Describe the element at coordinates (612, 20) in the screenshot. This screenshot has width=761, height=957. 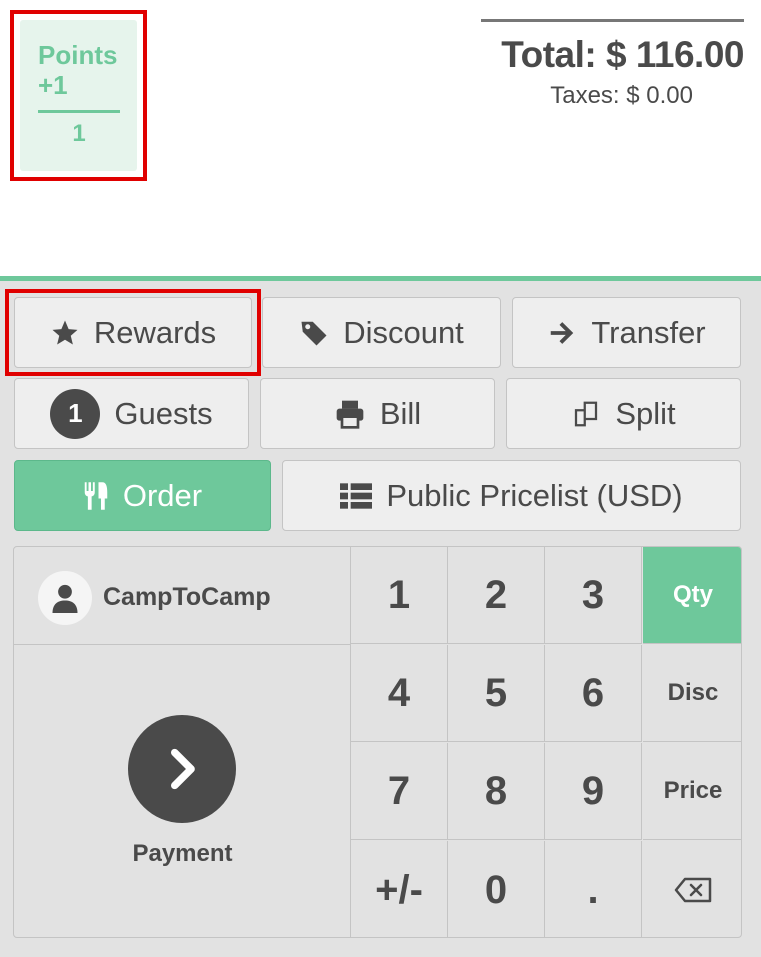
I see `total-divider` at that location.